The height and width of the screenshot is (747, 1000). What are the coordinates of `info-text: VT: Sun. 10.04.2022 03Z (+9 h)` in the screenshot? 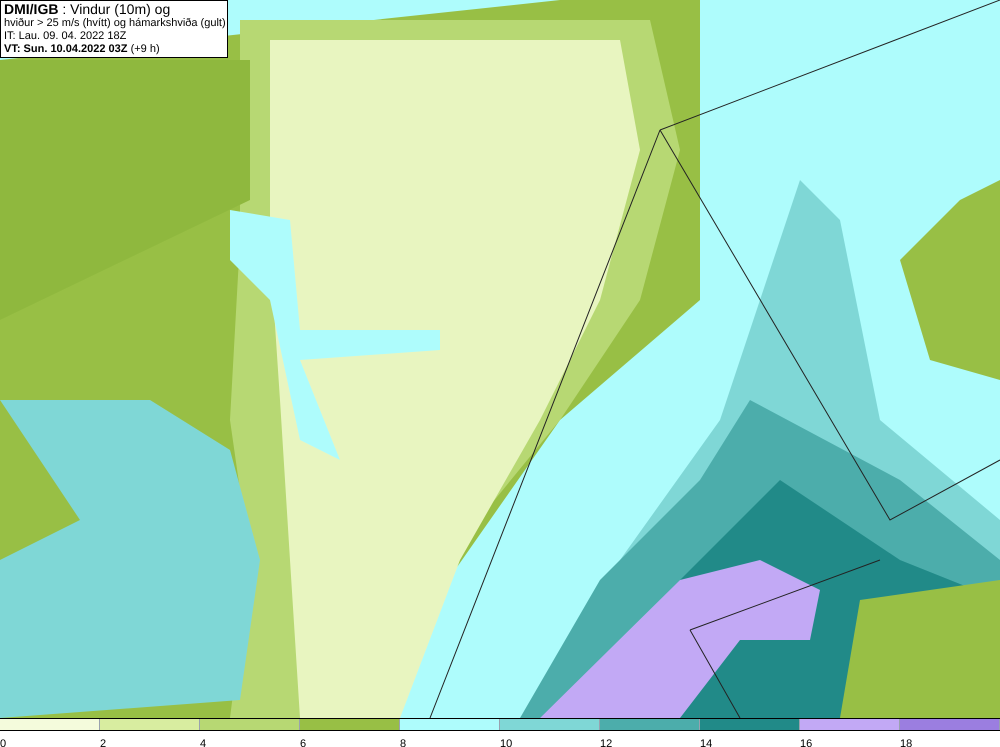 It's located at (82, 49).